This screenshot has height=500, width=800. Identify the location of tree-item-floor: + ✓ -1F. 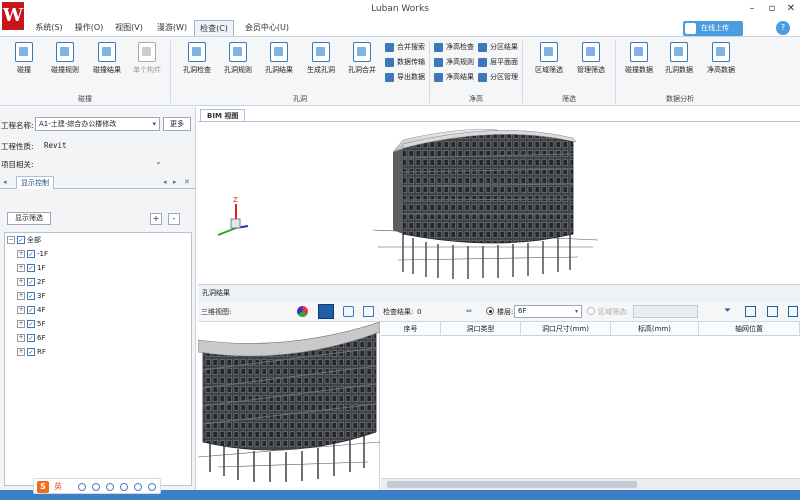
(32, 254).